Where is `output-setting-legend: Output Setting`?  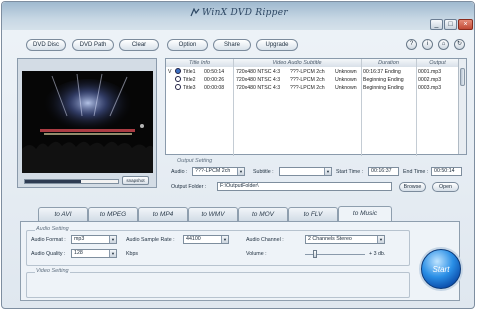 output-setting-legend: Output Setting is located at coordinates (195, 161).